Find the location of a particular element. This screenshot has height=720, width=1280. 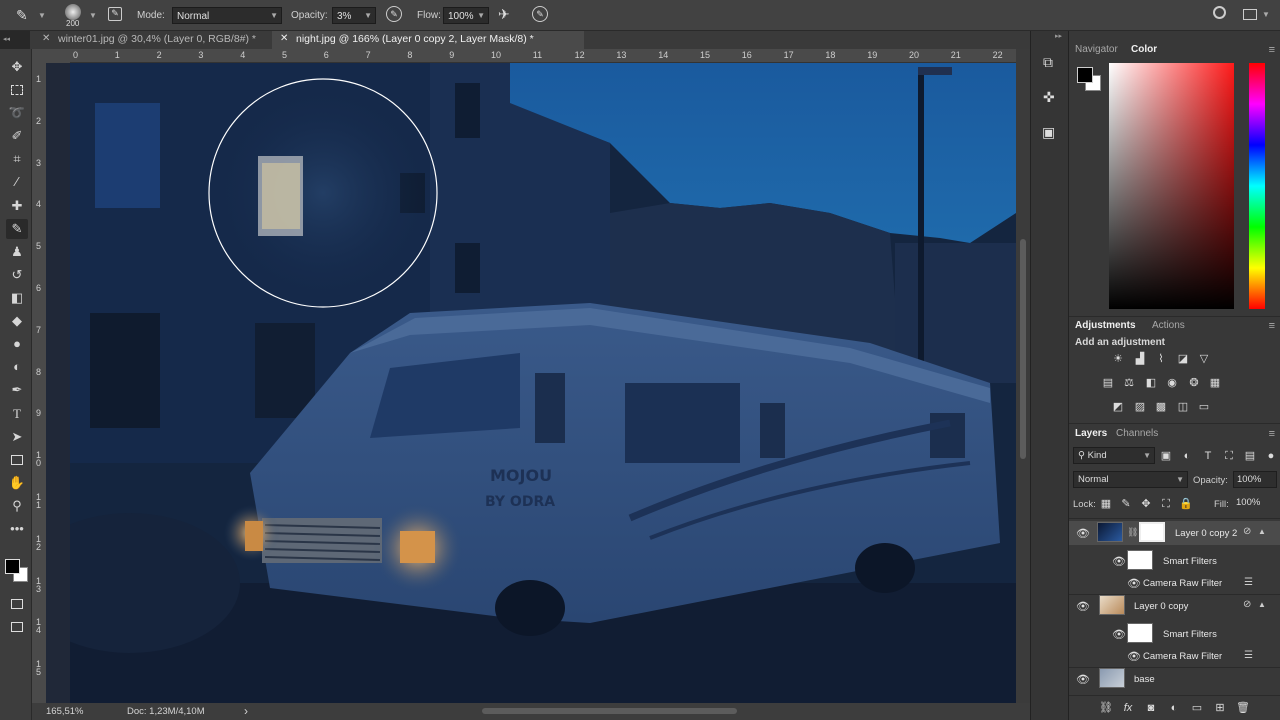

tab-adjustments: Adjustments is located at coordinates (1105, 325).